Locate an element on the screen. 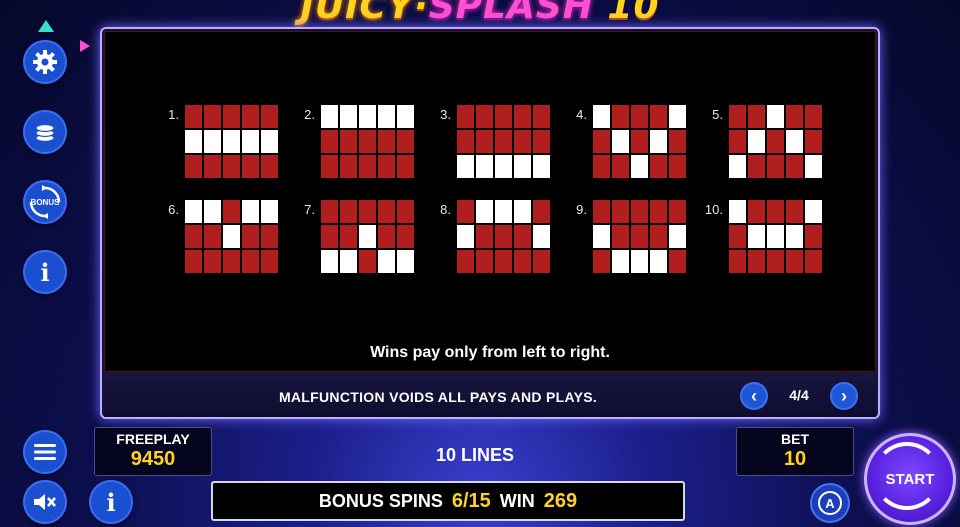 Image resolution: width=960 pixels, height=527 pixels. start-label: START is located at coordinates (910, 479).